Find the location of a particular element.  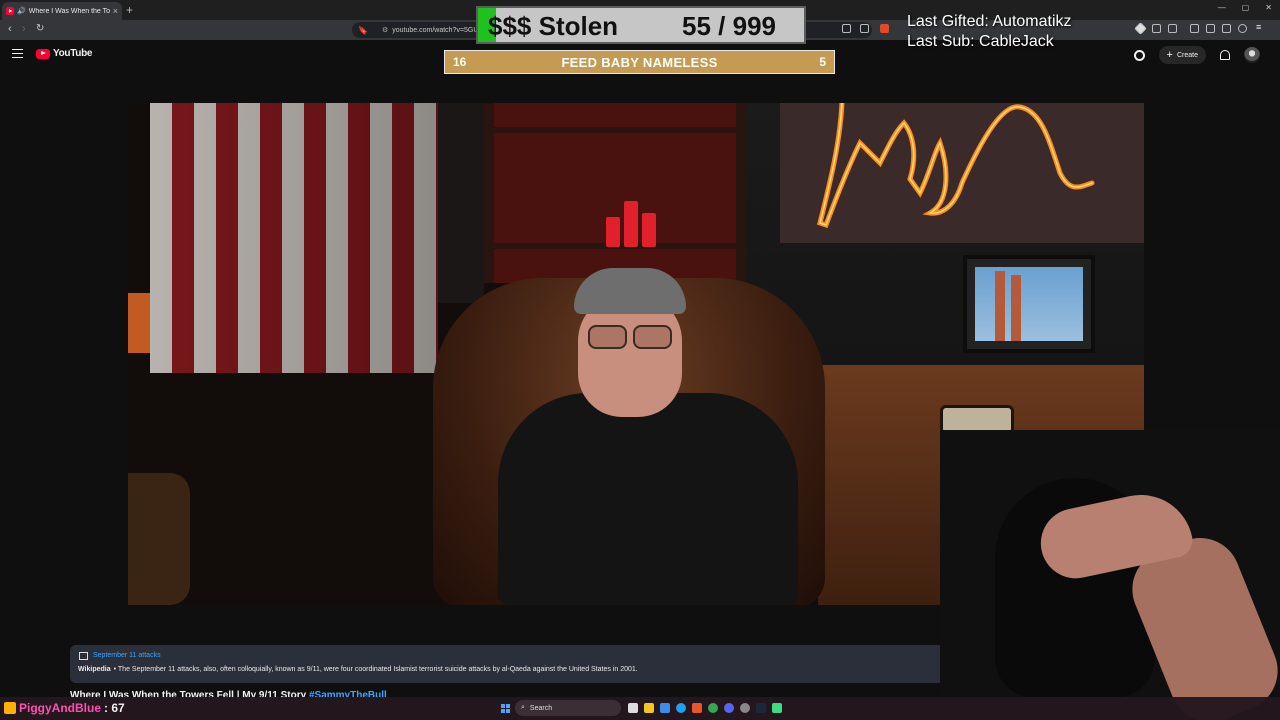

shelf-board is located at coordinates (615, 130).